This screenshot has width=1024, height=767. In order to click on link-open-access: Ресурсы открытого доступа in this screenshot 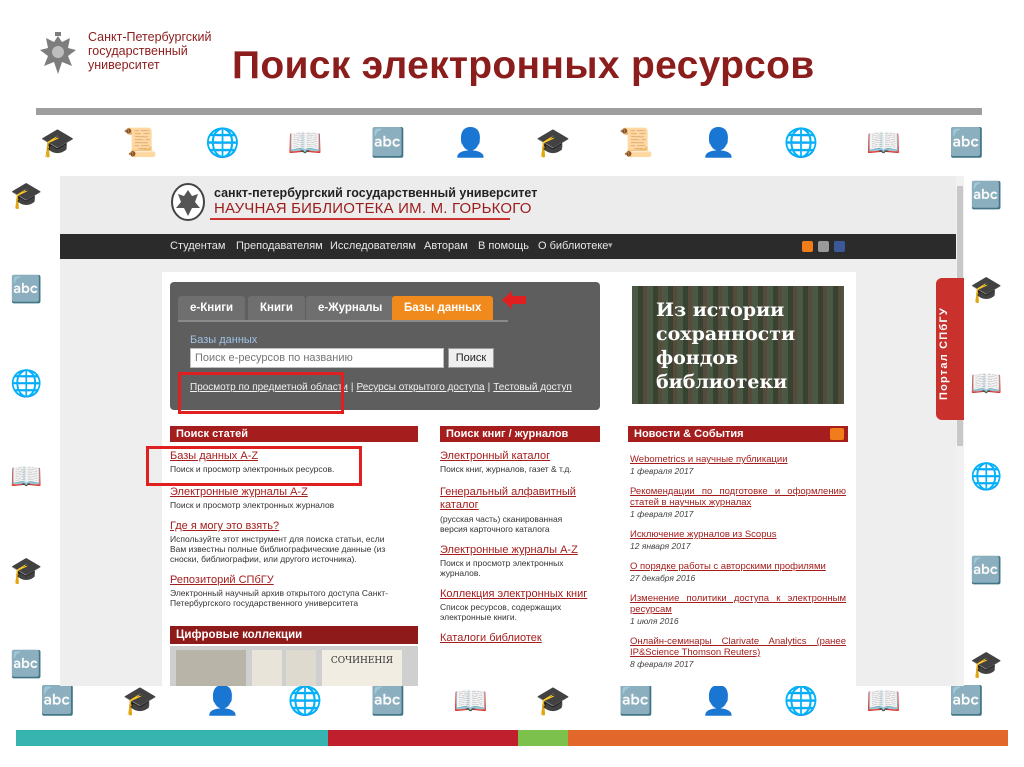, I will do `click(421, 387)`.